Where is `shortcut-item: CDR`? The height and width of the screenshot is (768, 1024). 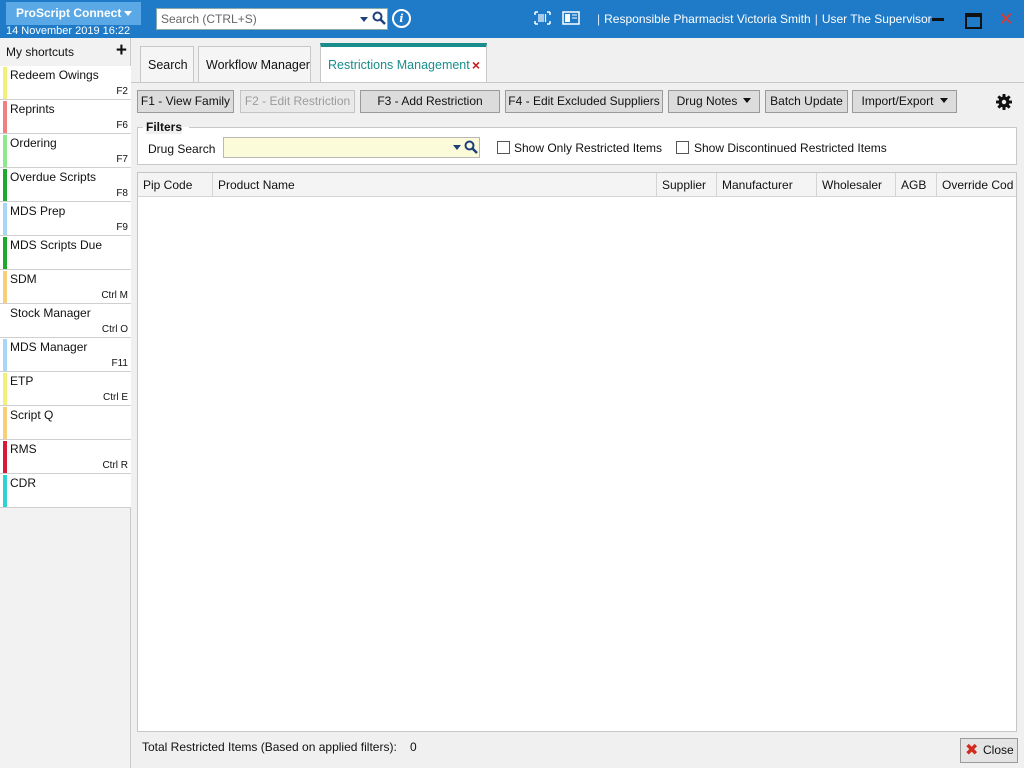
shortcut-item: CDR is located at coordinates (65, 491).